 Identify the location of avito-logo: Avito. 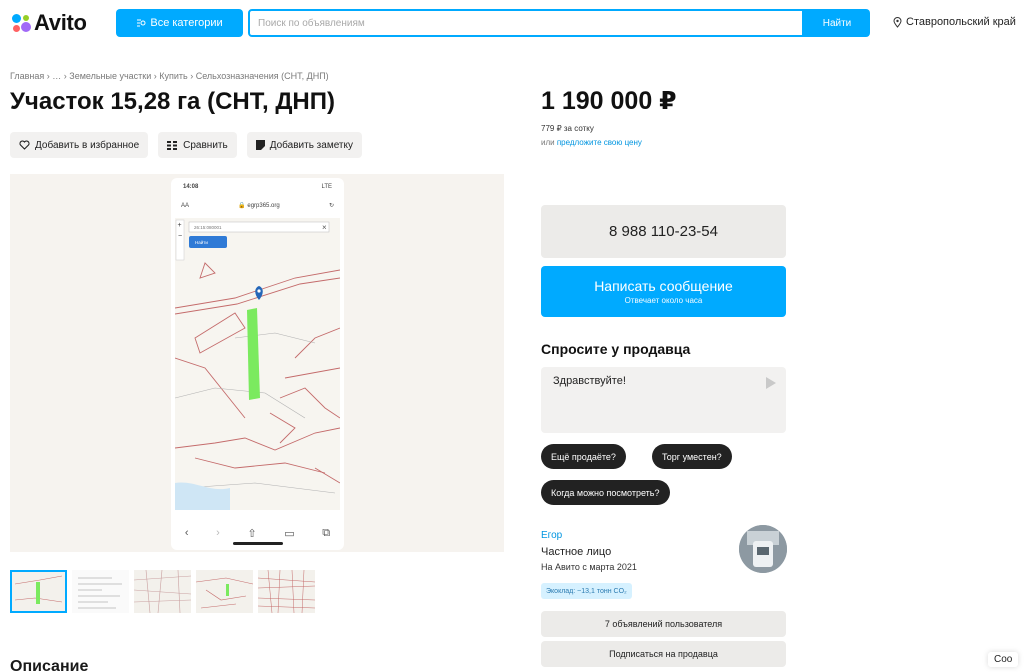
(48, 23).